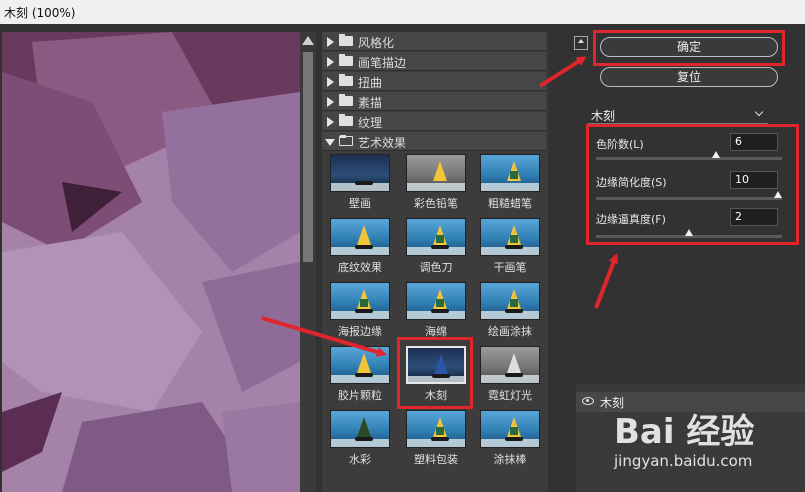  I want to click on arrow-to-ok, so click(562, 72).